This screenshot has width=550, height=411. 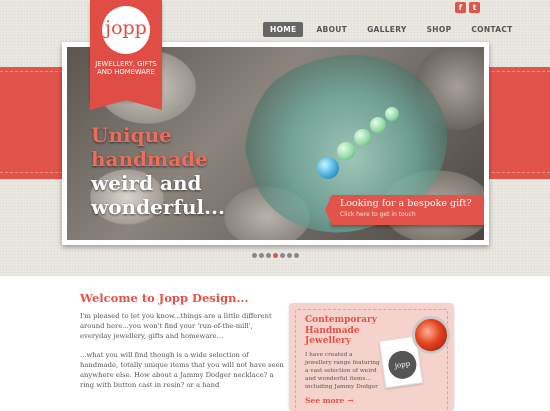 I want to click on see-more-link: See more →, so click(x=329, y=400).